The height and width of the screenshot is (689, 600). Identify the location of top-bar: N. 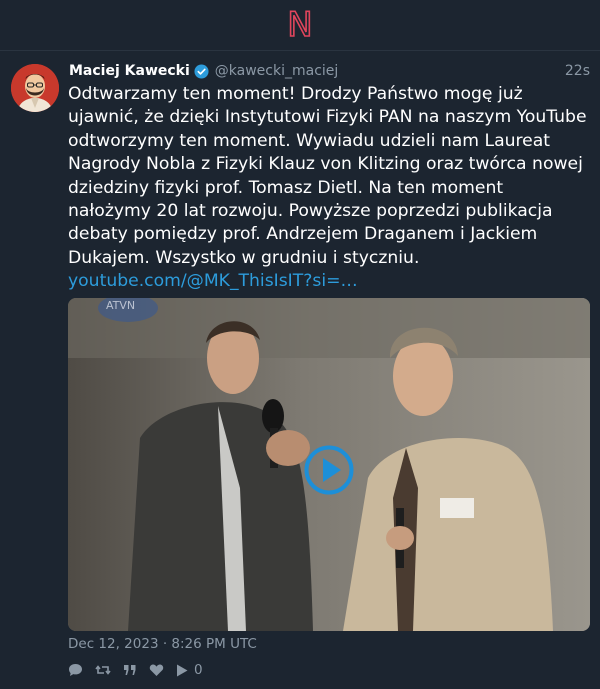
(300, 25).